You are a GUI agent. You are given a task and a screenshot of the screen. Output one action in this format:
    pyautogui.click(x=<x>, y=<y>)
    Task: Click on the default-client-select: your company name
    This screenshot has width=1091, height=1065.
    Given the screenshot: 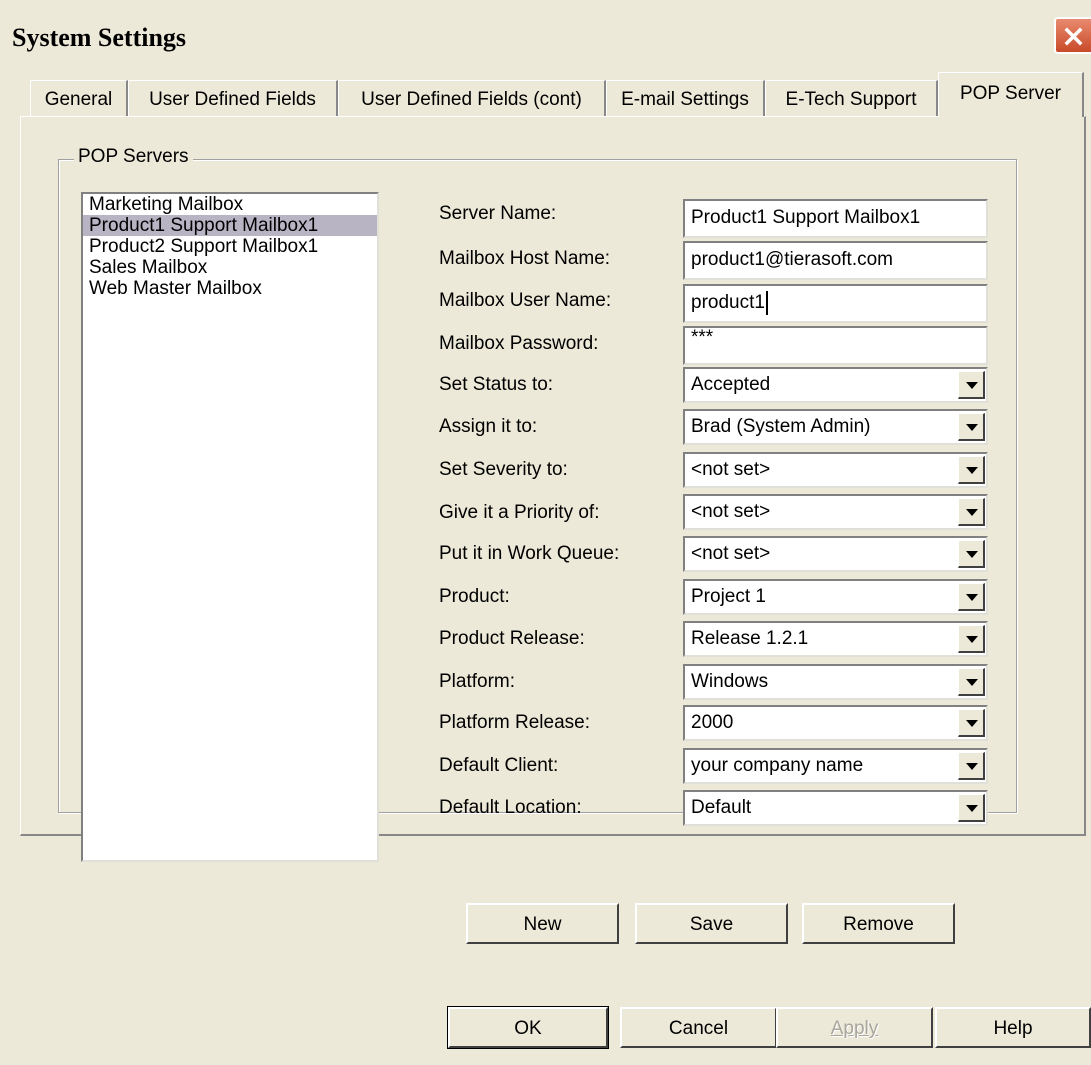 What is the action you would take?
    pyautogui.click(x=835, y=766)
    